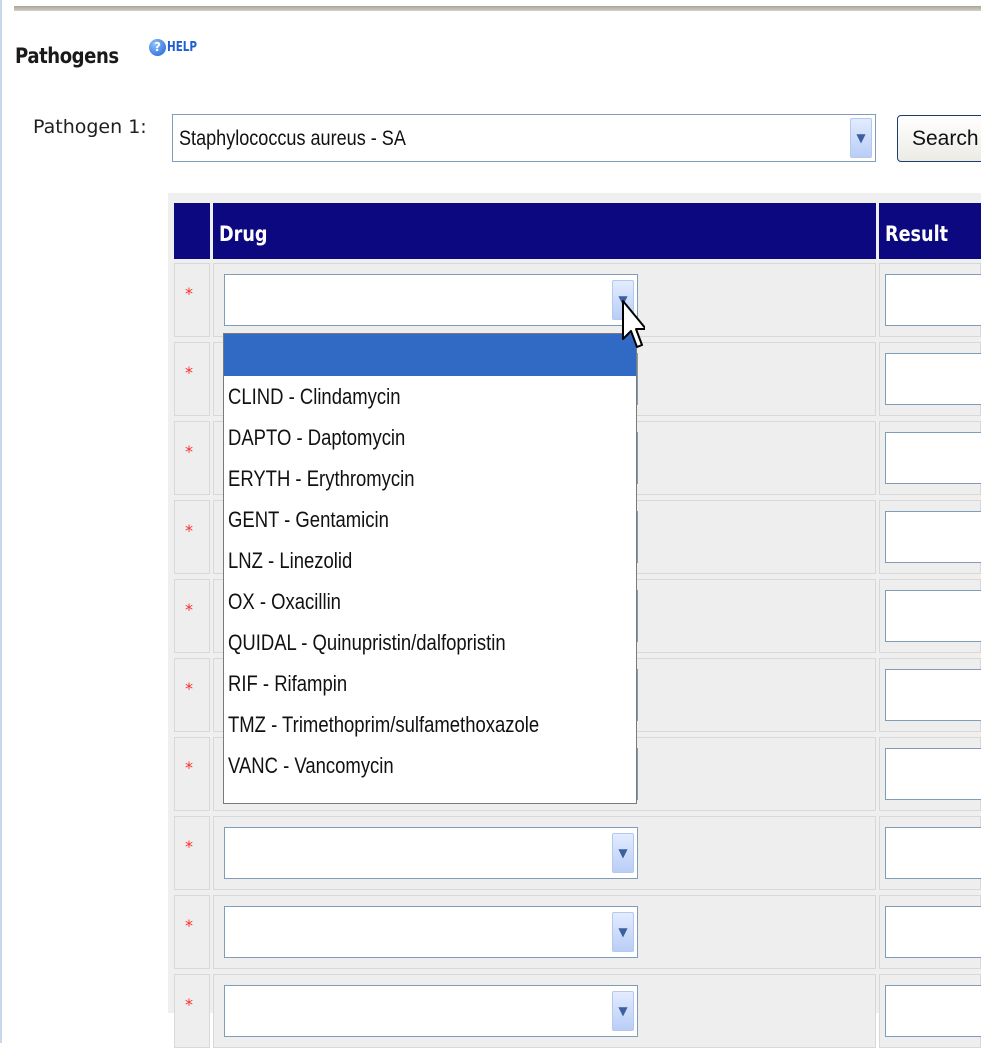  Describe the element at coordinates (430, 683) in the screenshot. I see `dropdown-option: RIF - Rifampin` at that location.